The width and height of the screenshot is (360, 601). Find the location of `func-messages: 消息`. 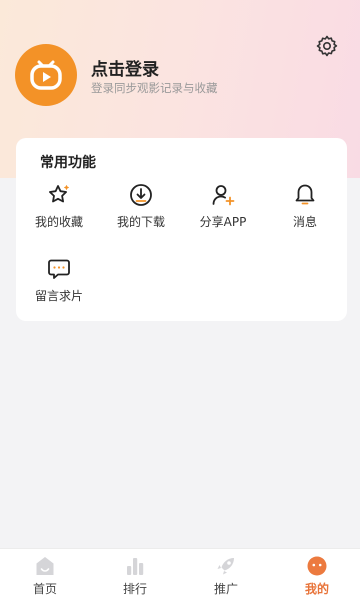

func-messages: 消息 is located at coordinates (305, 206).